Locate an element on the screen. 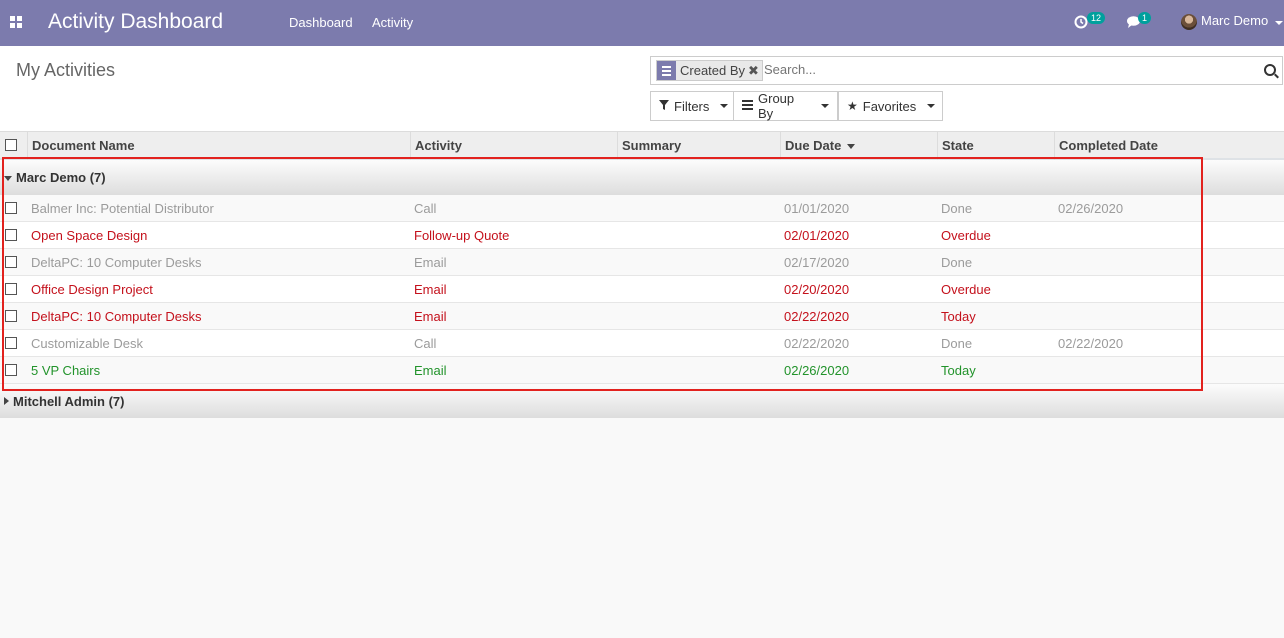 Image resolution: width=1284 pixels, height=638 pixels. apps-menu-icon is located at coordinates (16, 22).